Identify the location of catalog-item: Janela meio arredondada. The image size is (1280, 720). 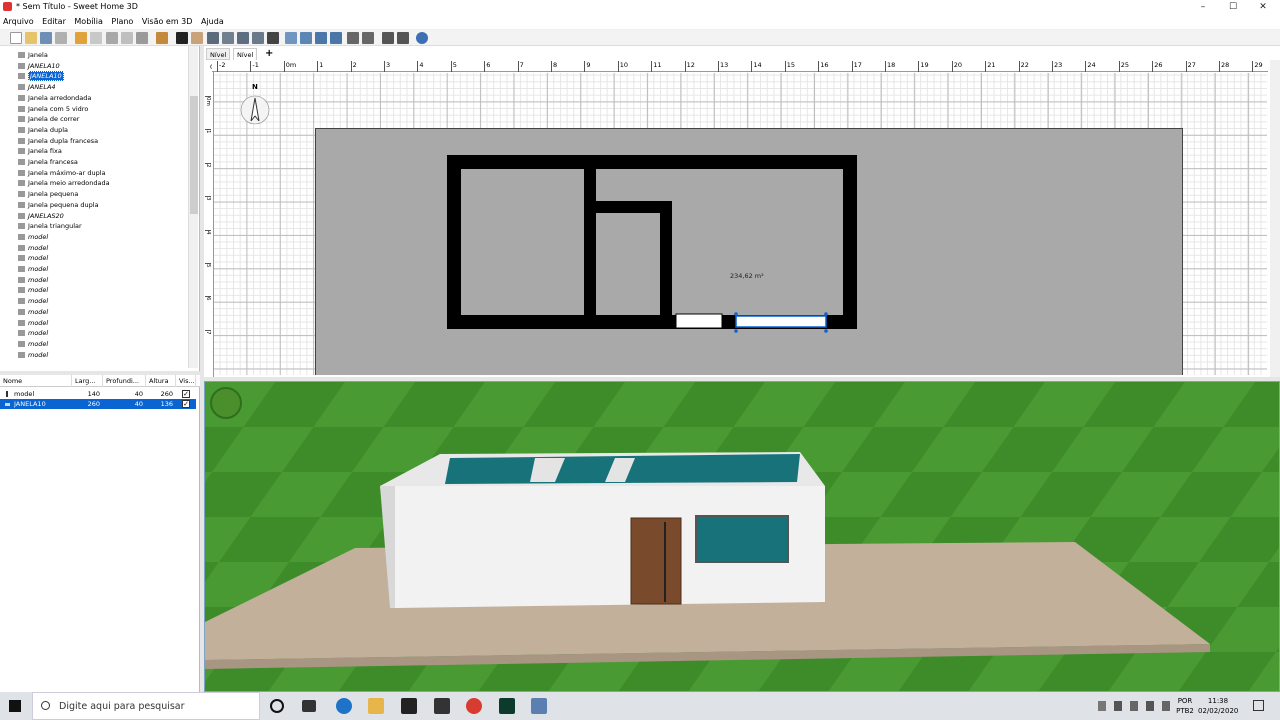
(64, 183).